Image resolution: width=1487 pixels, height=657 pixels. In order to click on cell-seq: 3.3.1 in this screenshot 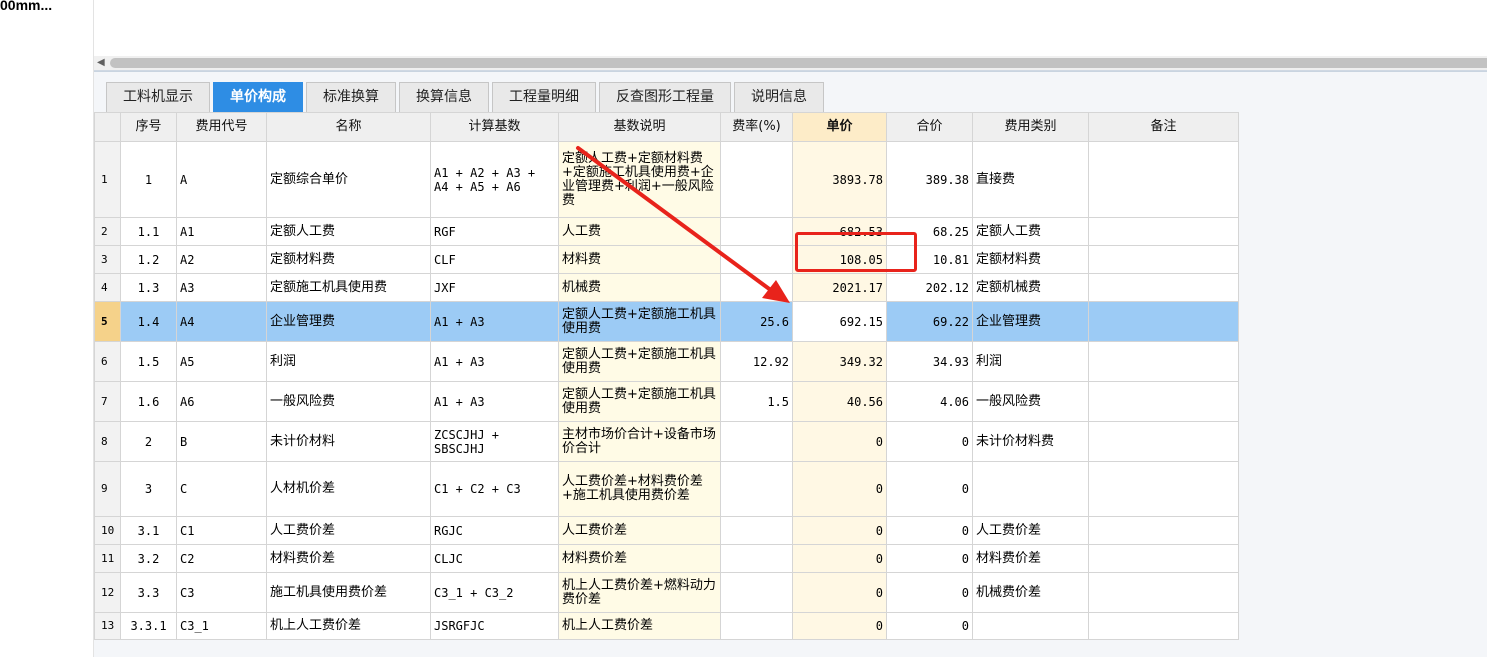, I will do `click(148, 626)`.